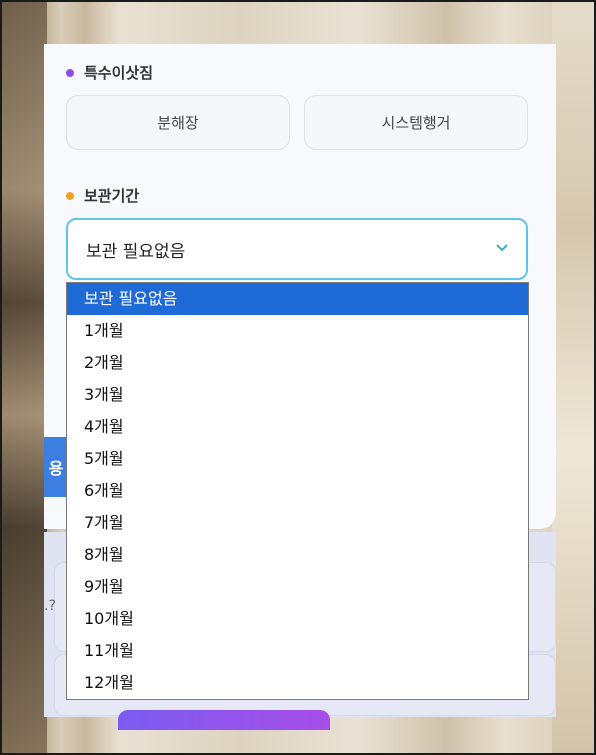  I want to click on dropdown-option: 4개월, so click(297, 427).